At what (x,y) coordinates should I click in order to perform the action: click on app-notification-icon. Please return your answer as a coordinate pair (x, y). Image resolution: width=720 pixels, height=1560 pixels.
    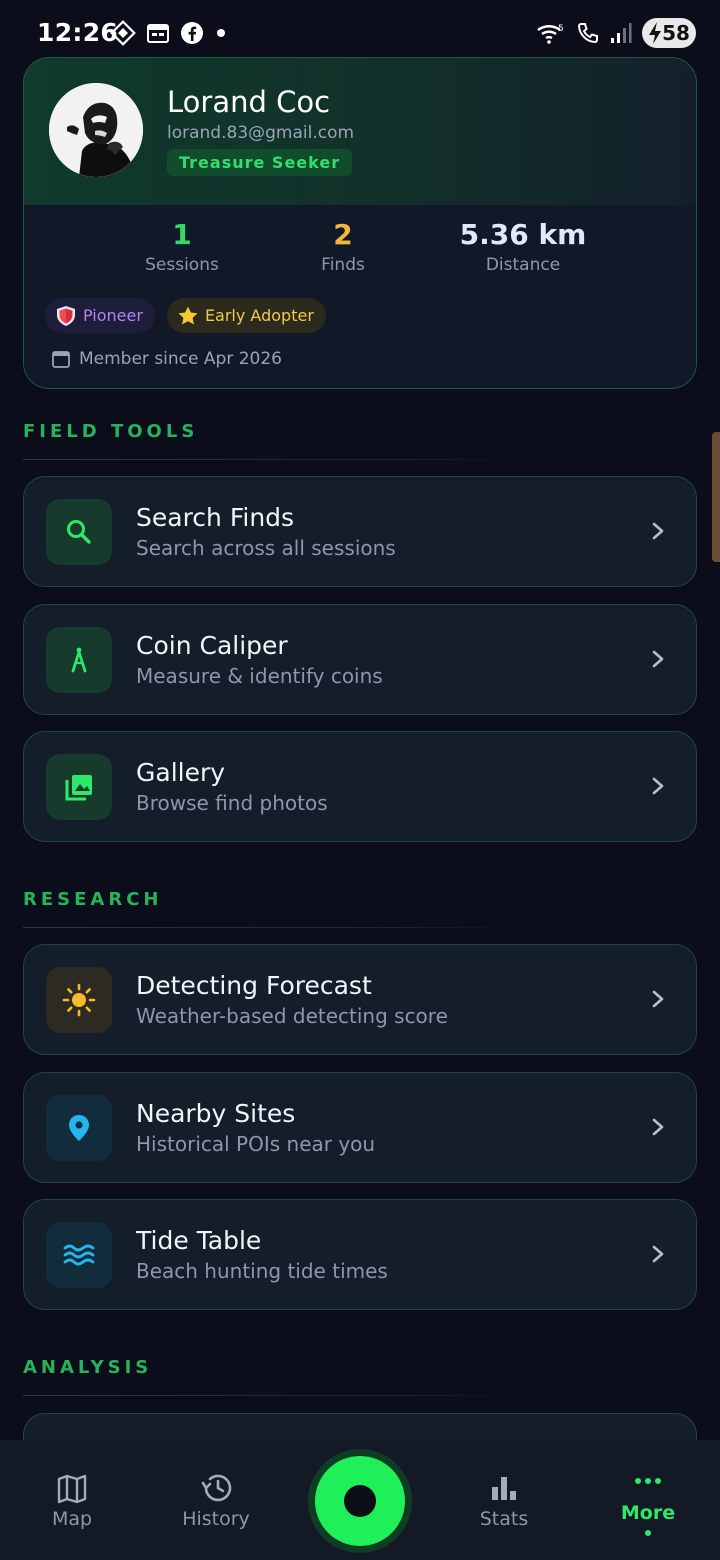
    Looking at the image, I should click on (123, 33).